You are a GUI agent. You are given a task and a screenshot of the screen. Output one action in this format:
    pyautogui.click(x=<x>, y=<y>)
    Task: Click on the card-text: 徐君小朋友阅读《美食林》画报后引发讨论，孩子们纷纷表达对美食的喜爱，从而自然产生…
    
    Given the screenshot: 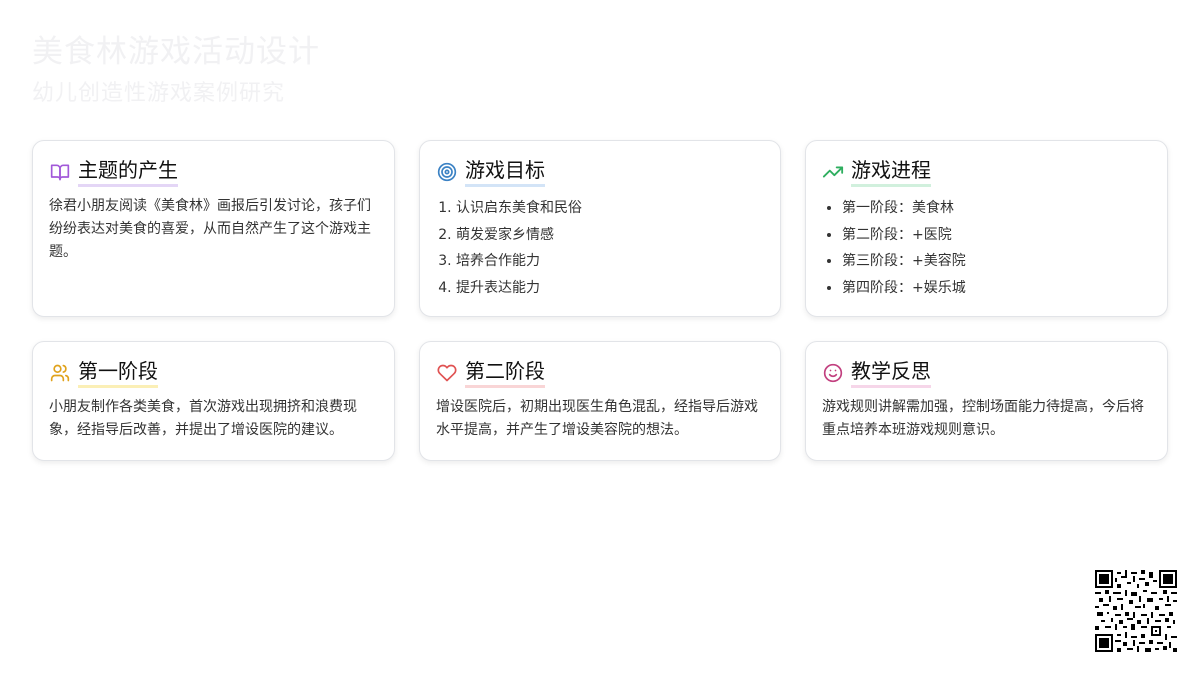 What is the action you would take?
    pyautogui.click(x=210, y=229)
    